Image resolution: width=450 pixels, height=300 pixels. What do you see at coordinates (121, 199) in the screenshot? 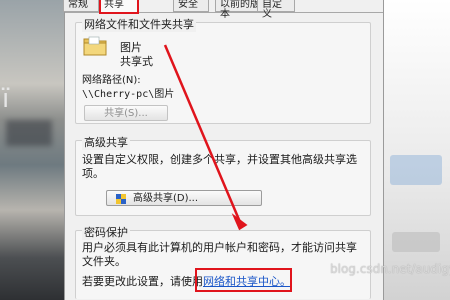
I see `uac-shield-icon` at bounding box center [121, 199].